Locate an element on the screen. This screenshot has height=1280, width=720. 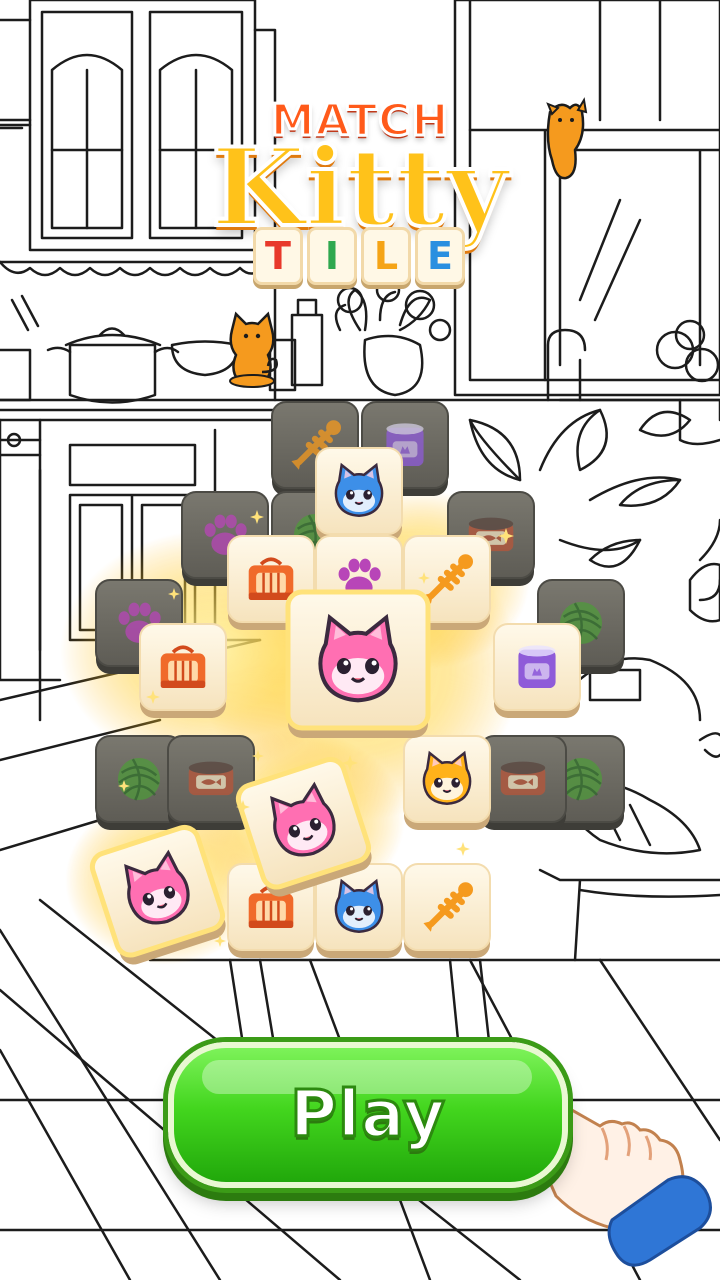
logo-tile-letter-e: E is located at coordinates (440, 256).